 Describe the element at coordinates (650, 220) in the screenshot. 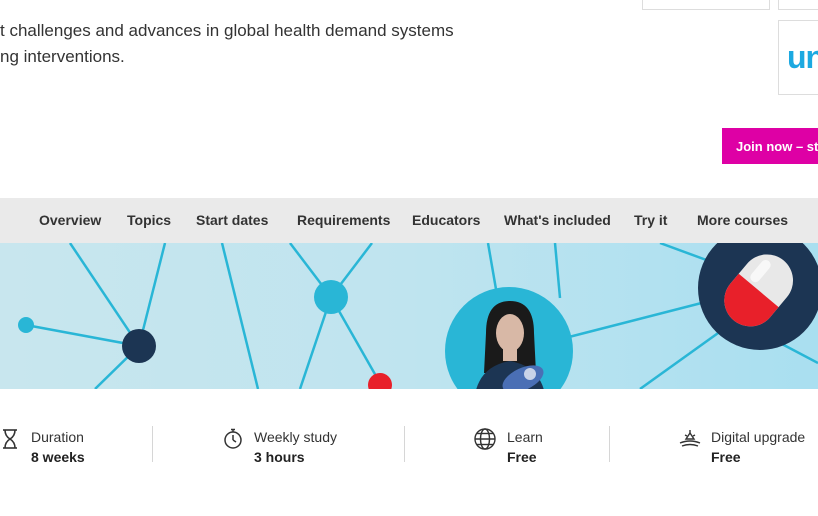

I see `tab-try-it: Try it` at that location.